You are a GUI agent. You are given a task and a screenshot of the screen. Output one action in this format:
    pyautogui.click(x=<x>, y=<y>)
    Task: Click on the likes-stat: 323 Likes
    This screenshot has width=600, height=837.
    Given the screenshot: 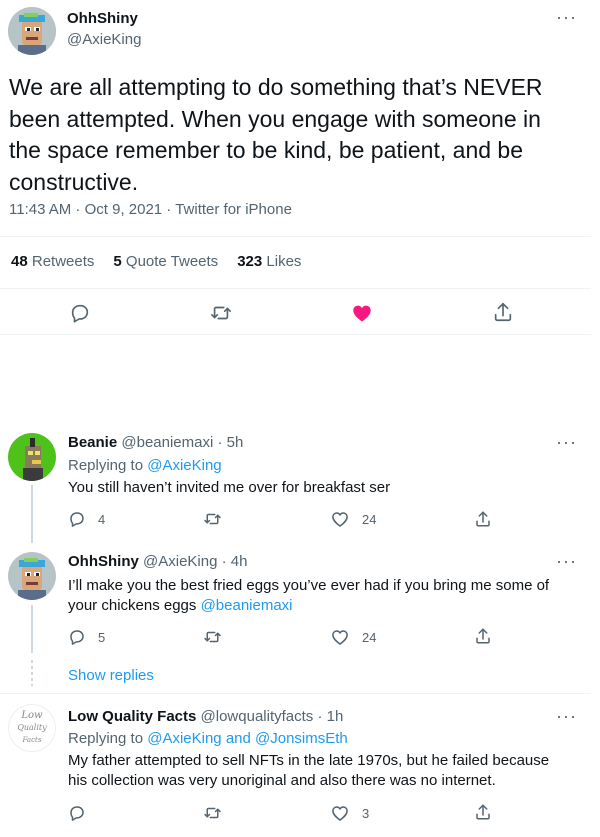 What is the action you would take?
    pyautogui.click(x=269, y=261)
    